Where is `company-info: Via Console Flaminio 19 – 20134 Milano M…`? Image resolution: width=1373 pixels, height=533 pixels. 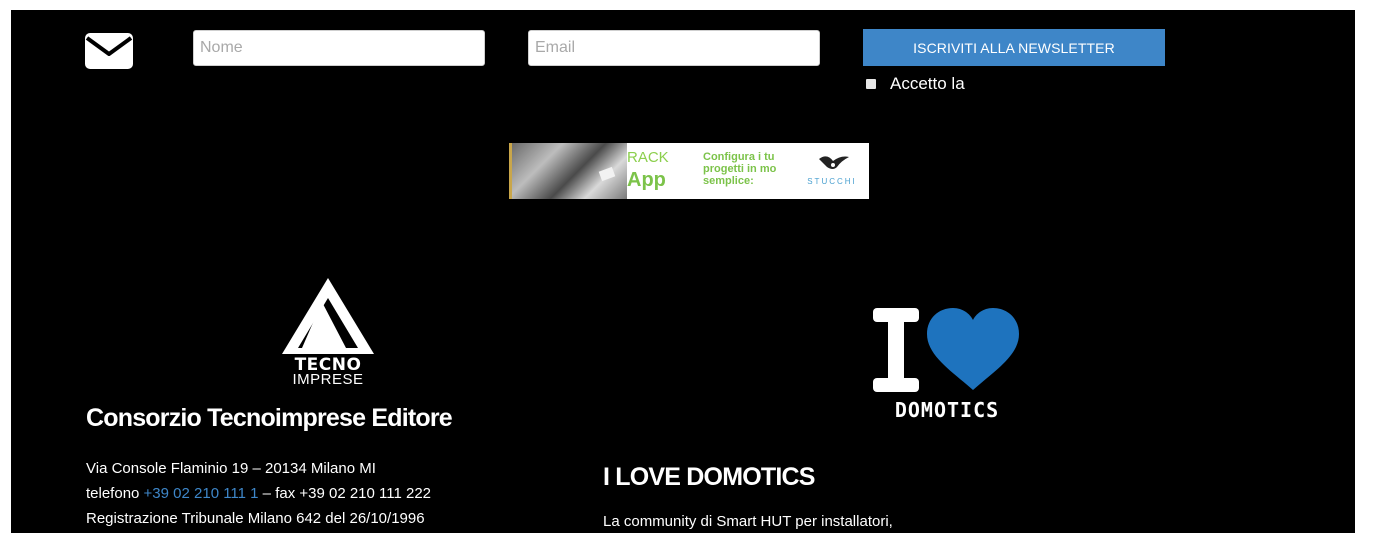 company-info: Via Console Flaminio 19 – 20134 Milano M… is located at coordinates (258, 493).